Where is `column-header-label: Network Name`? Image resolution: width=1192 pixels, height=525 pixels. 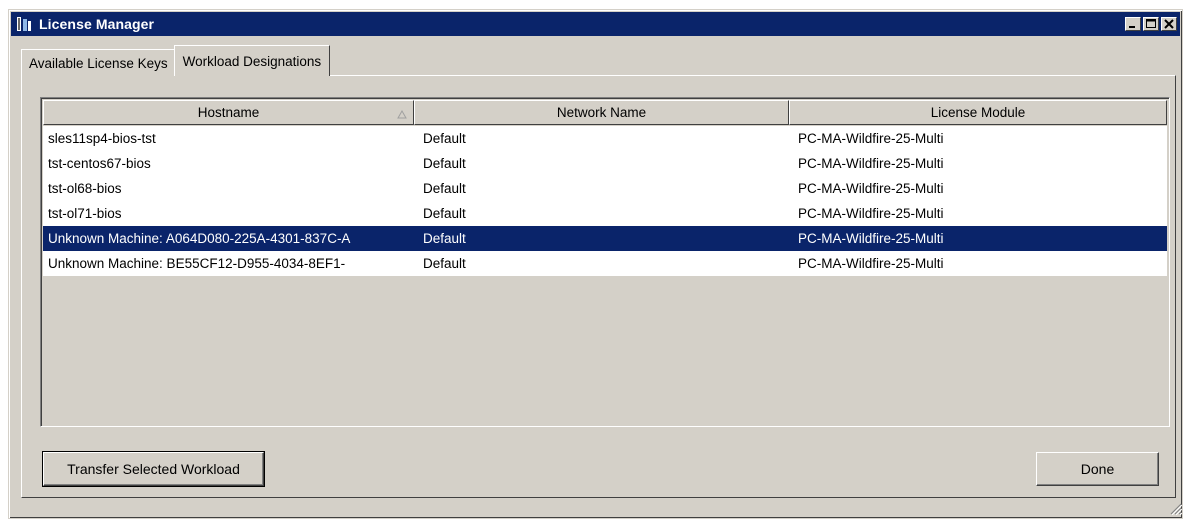
column-header-label: Network Name is located at coordinates (601, 112).